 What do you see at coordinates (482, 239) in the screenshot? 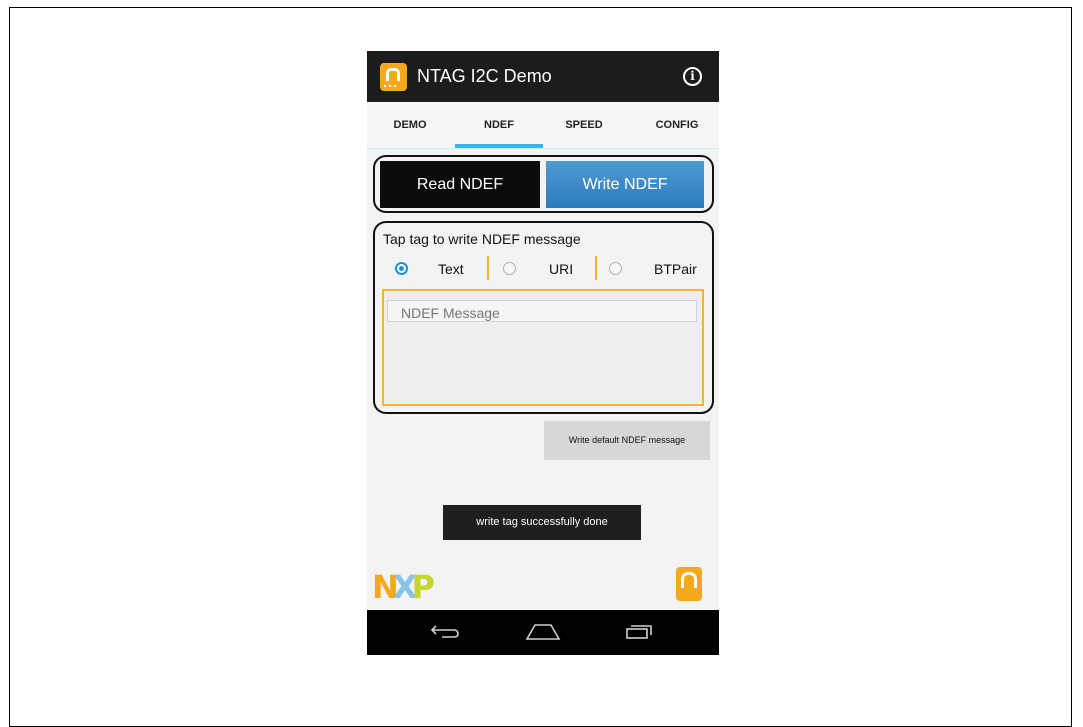
I see `write-panel-title: Tap tag to write NDEF message` at bounding box center [482, 239].